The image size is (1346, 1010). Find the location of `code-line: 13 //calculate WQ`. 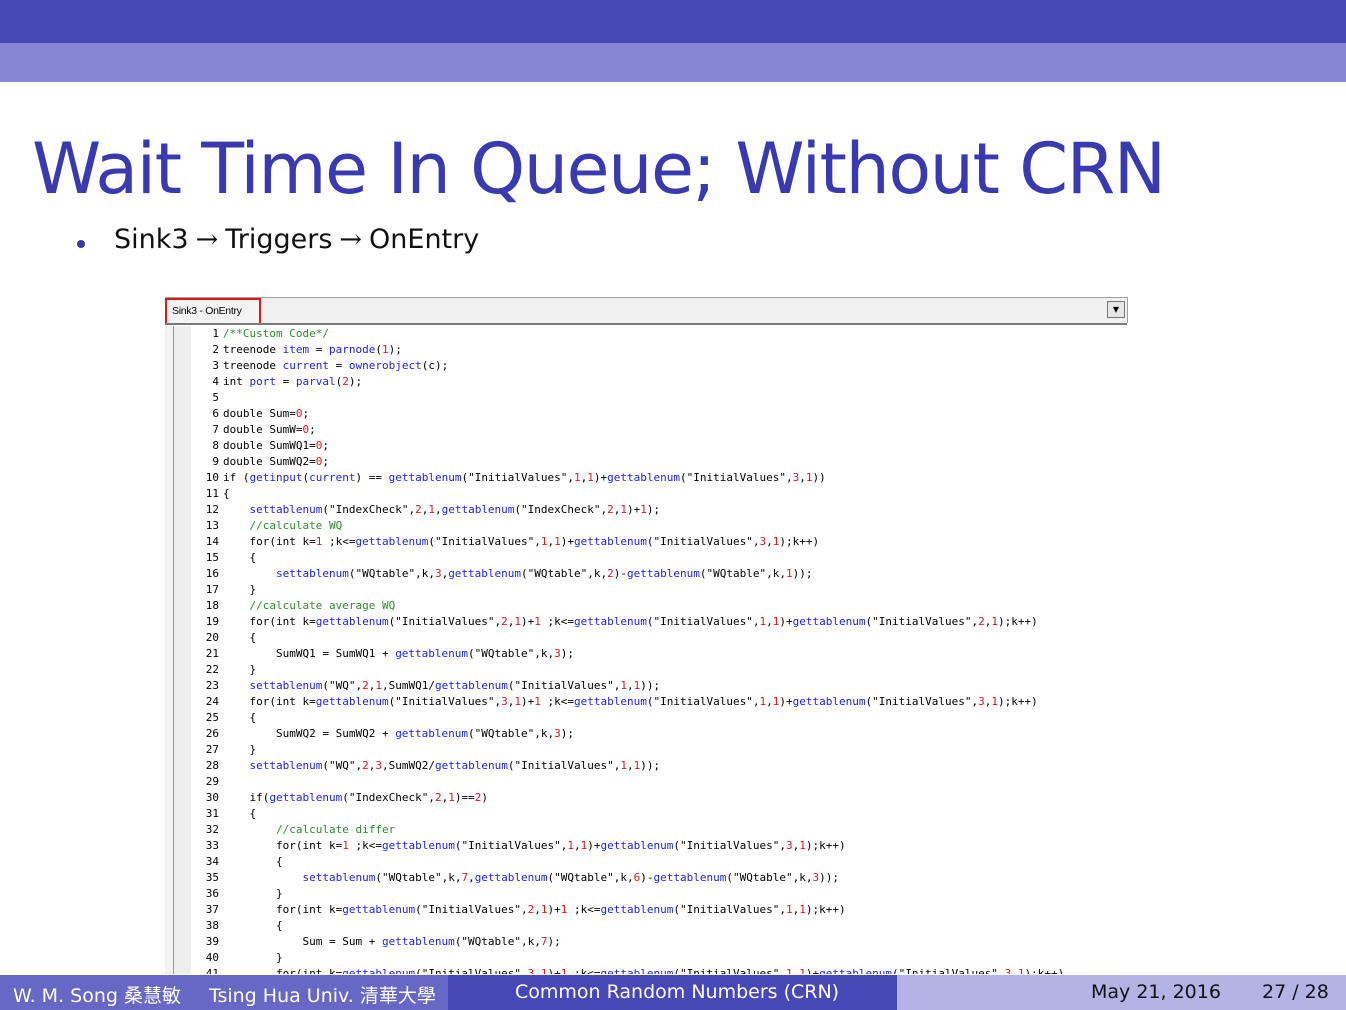

code-line: 13 //calculate WQ is located at coordinates (659, 526).